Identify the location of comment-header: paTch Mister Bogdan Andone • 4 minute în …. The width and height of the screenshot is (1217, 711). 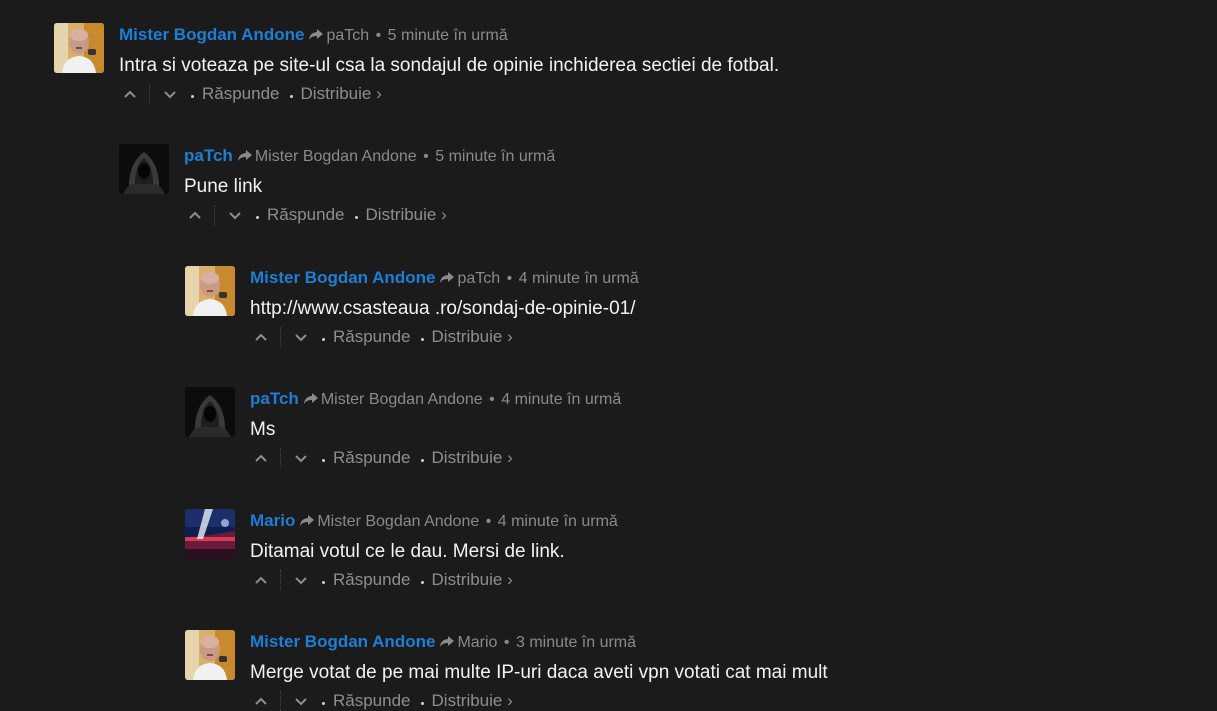
(700, 399).